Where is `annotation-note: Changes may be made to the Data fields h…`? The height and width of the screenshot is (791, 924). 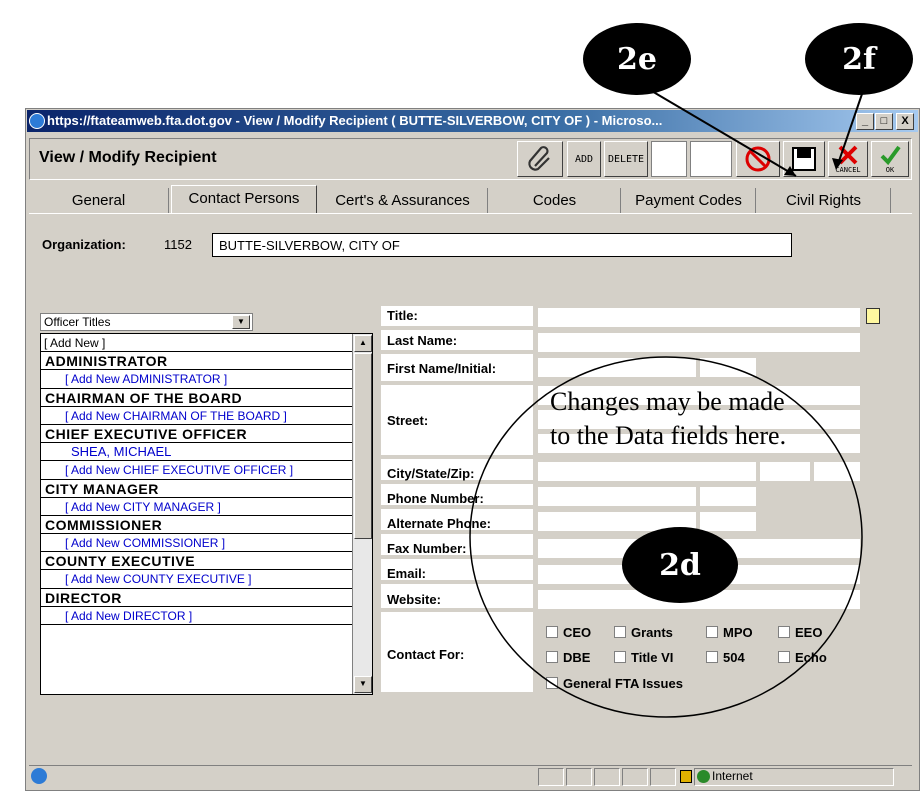 annotation-note: Changes may be made to the Data fields h… is located at coordinates (668, 418).